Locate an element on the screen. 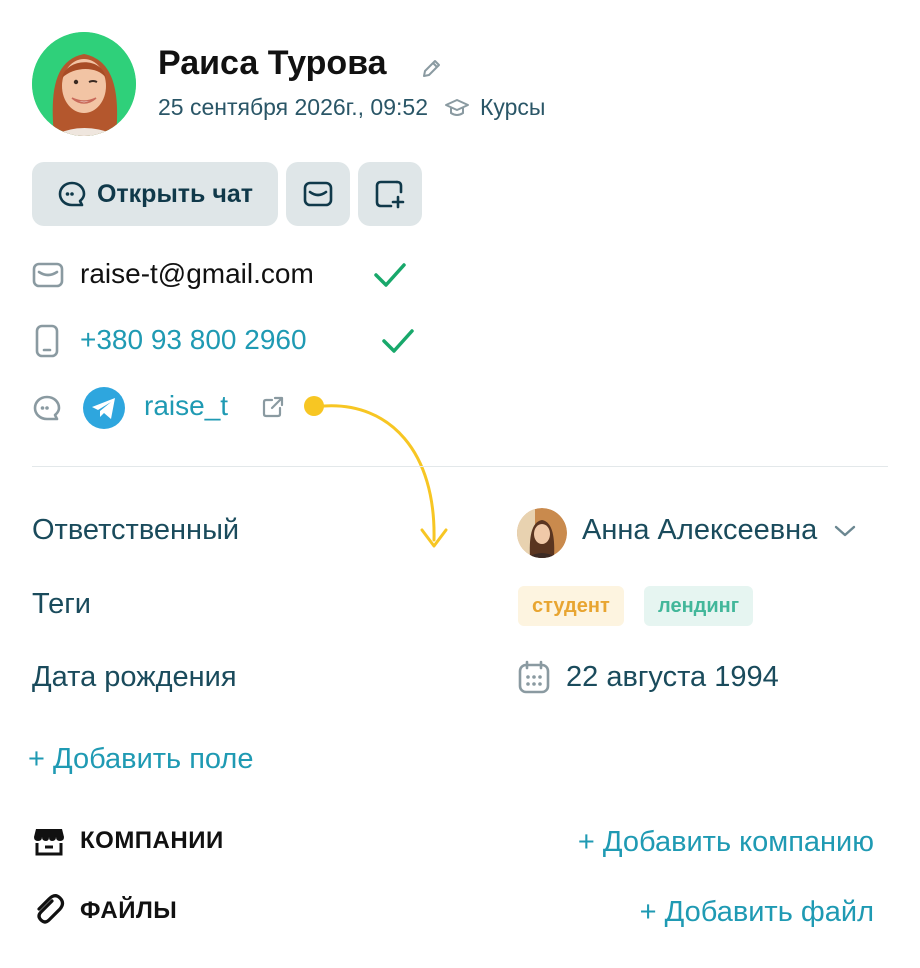 This screenshot has width=920, height=968. add-file-link: + Добавить файл is located at coordinates (757, 912).